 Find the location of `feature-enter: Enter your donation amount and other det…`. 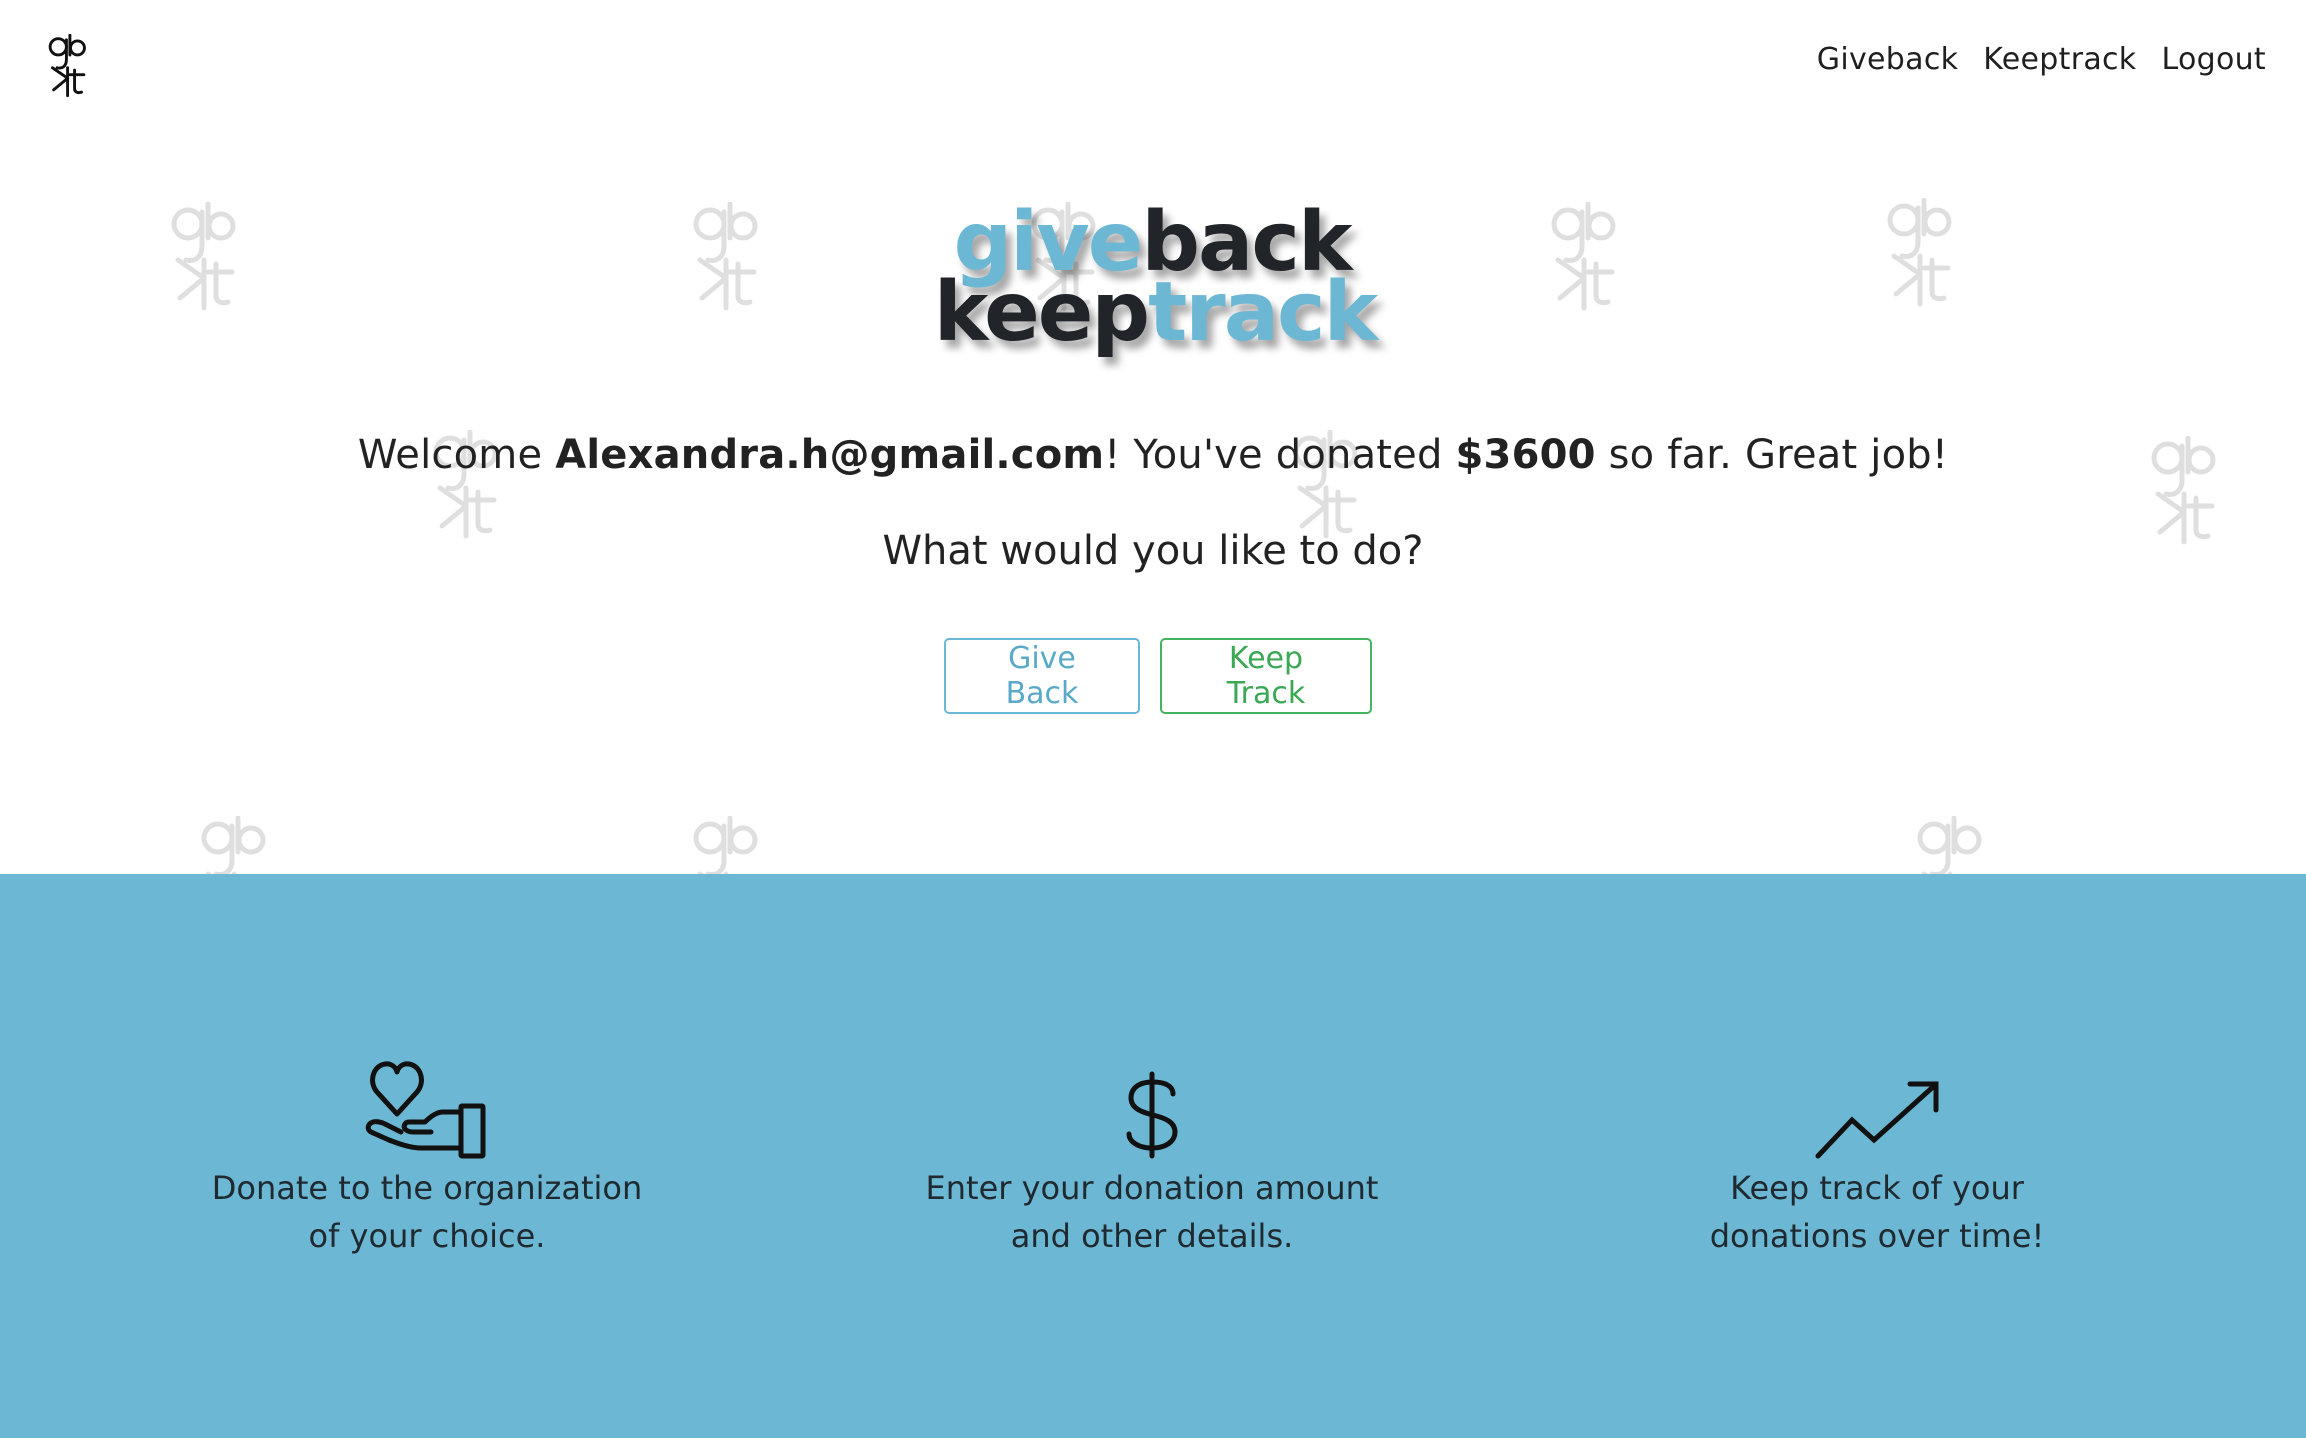

feature-enter: Enter your donation amount and other det… is located at coordinates (1152, 1158).